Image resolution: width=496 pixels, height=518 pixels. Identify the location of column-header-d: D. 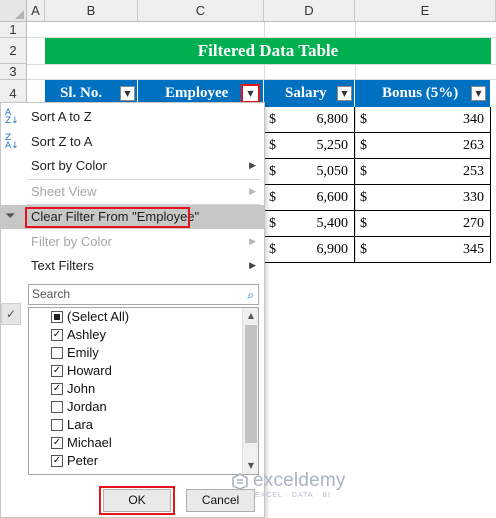
(309, 11).